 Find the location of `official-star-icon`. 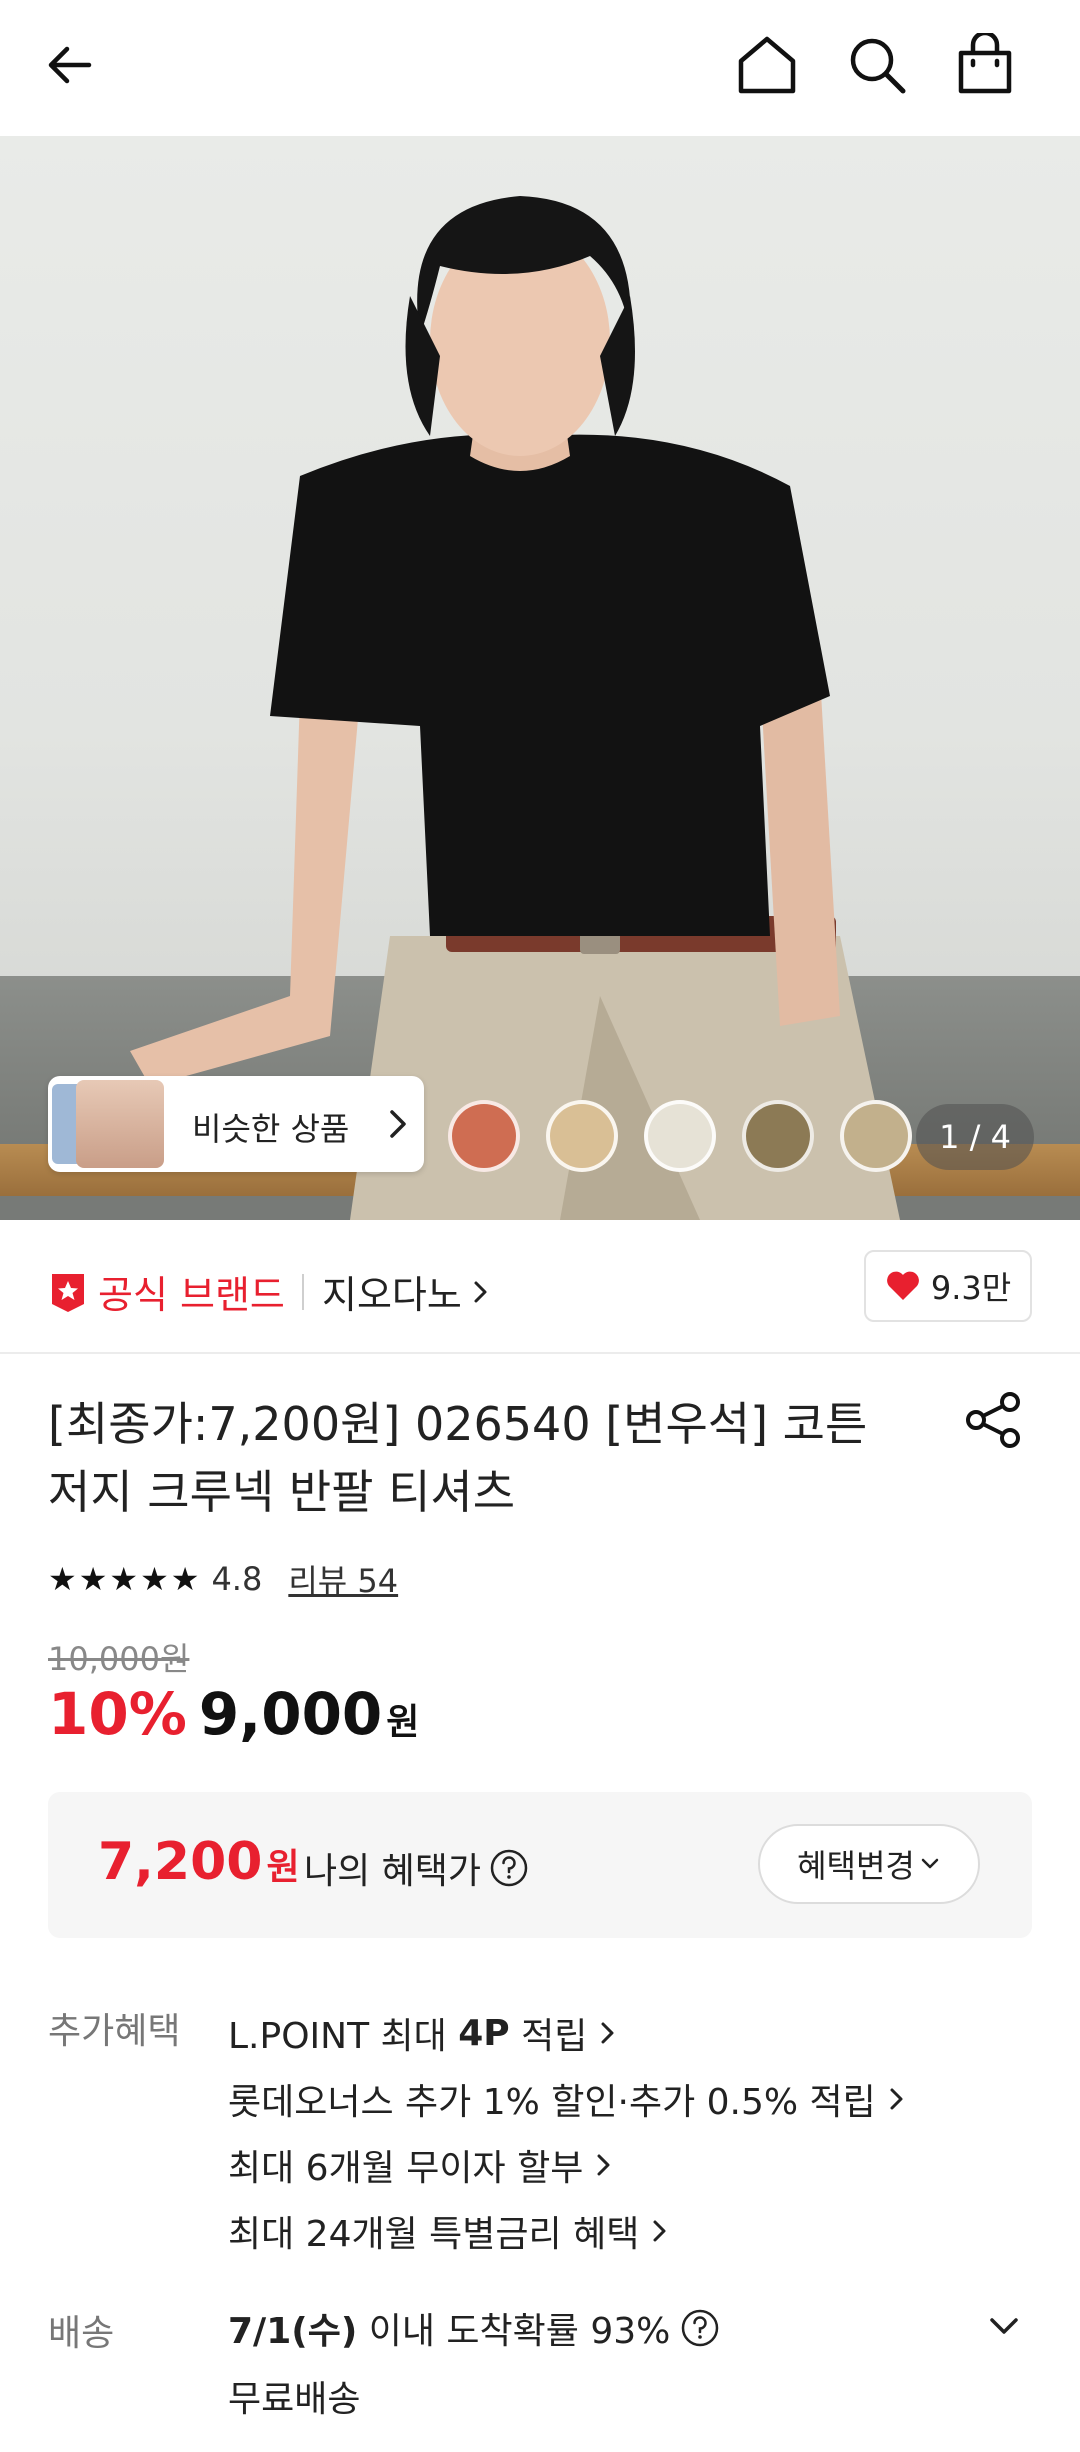

official-star-icon is located at coordinates (68, 1292).